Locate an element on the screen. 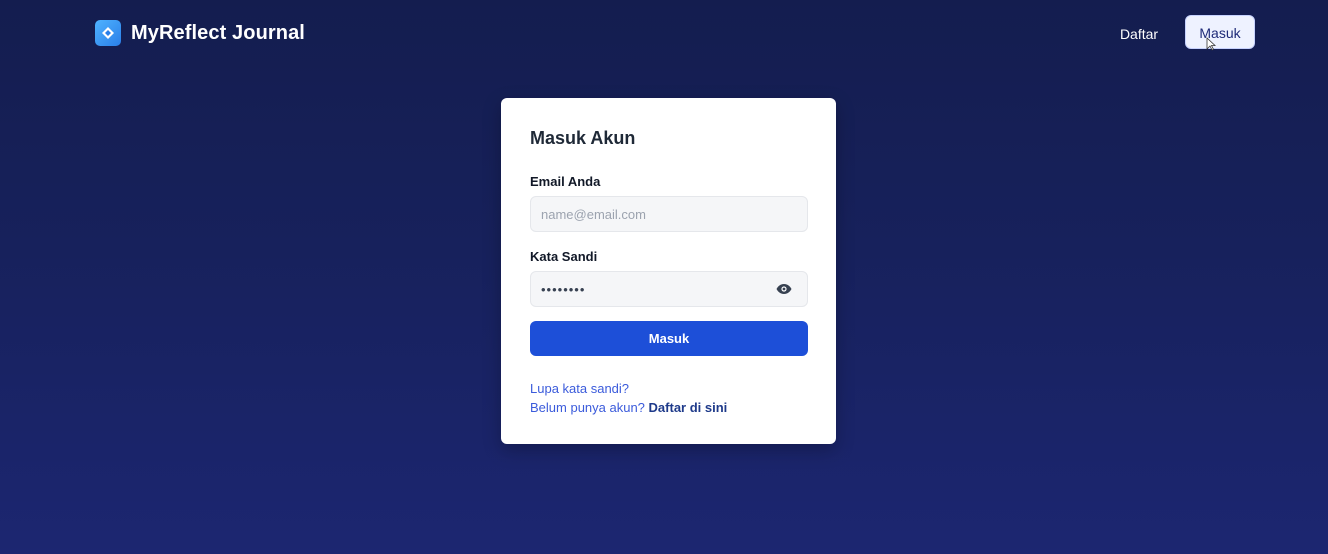 The height and width of the screenshot is (554, 1328). mouse-cursor-icon is located at coordinates (1211, 44).